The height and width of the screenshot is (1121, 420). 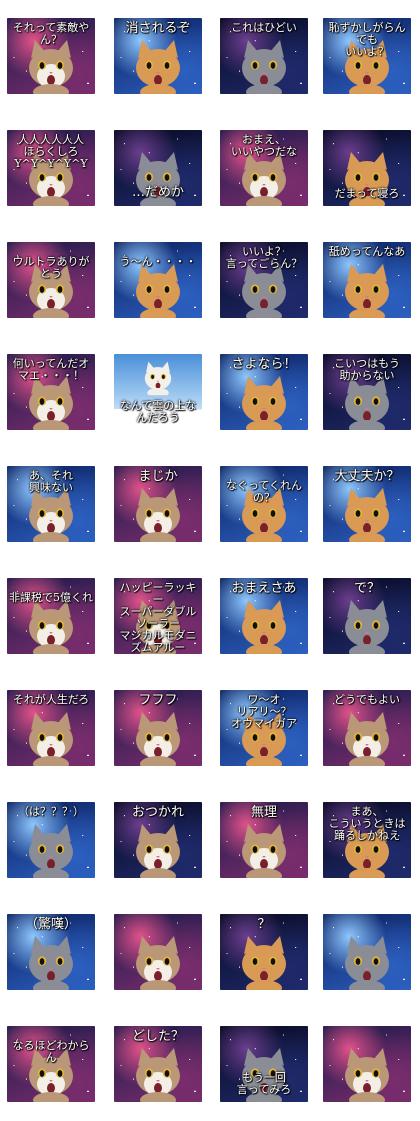 I want to click on sticker-tile: ハッピーラッキー スーパーダブルソーラー マジカルモダニズムアルー, so click(x=158, y=616).